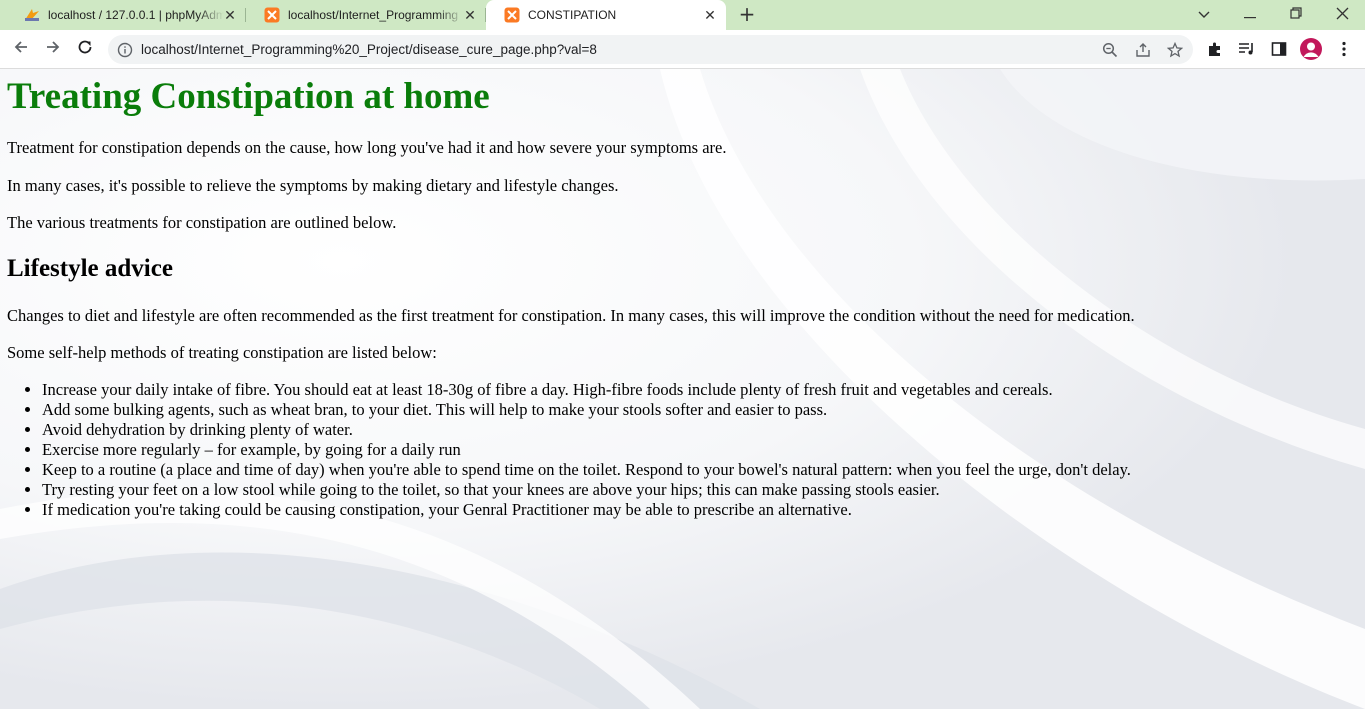 This screenshot has width=1365, height=709. What do you see at coordinates (1143, 50) in the screenshot?
I see `share-icon` at bounding box center [1143, 50].